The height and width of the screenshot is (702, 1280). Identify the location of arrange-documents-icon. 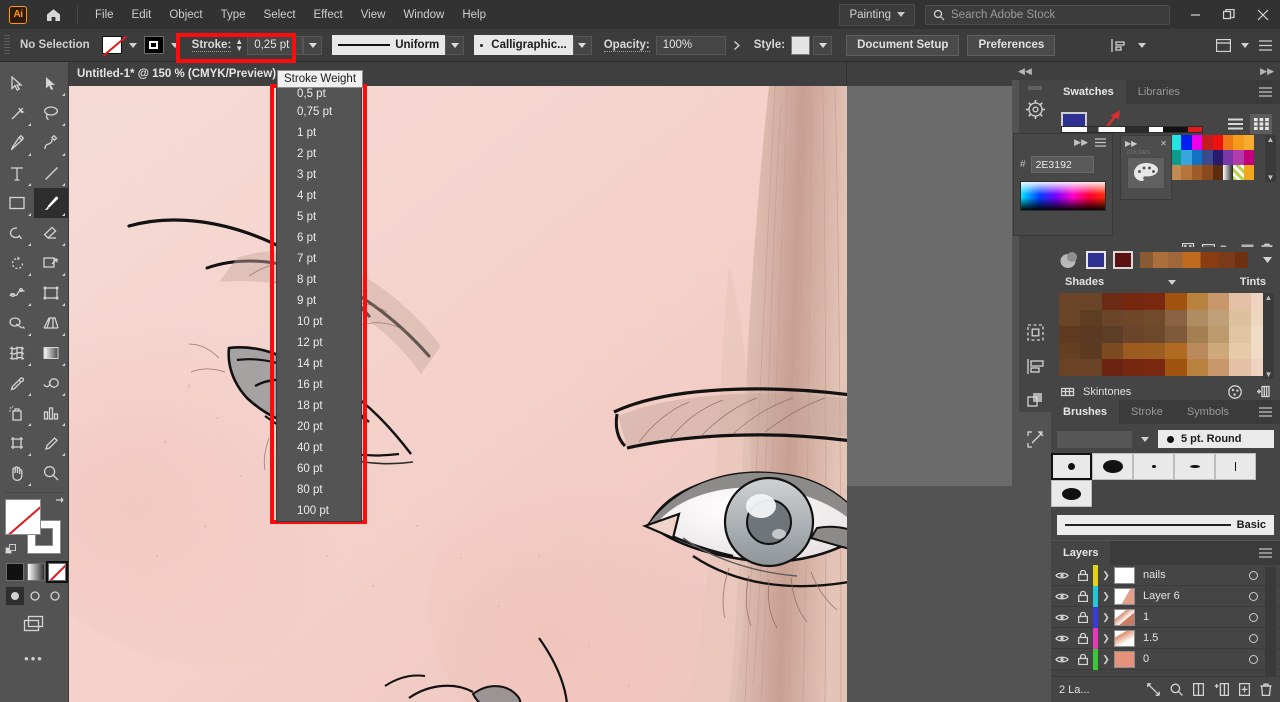
(1223, 45).